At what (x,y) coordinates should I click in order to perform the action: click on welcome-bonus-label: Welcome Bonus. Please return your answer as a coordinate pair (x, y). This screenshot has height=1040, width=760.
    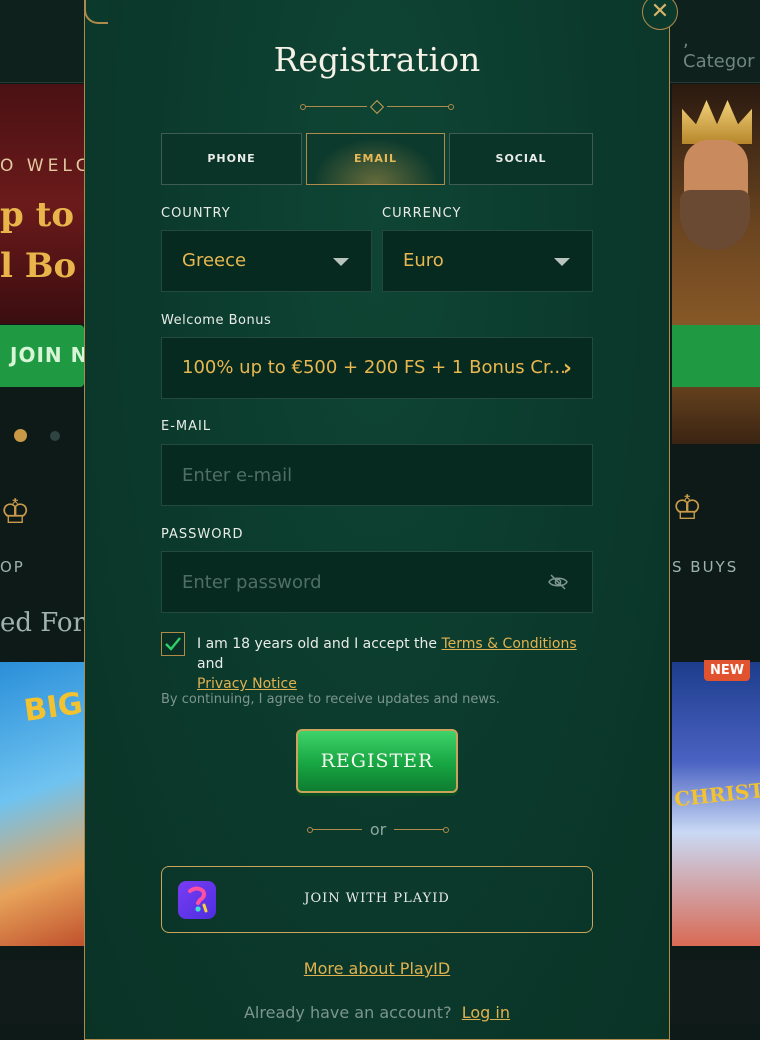
    Looking at the image, I should click on (216, 320).